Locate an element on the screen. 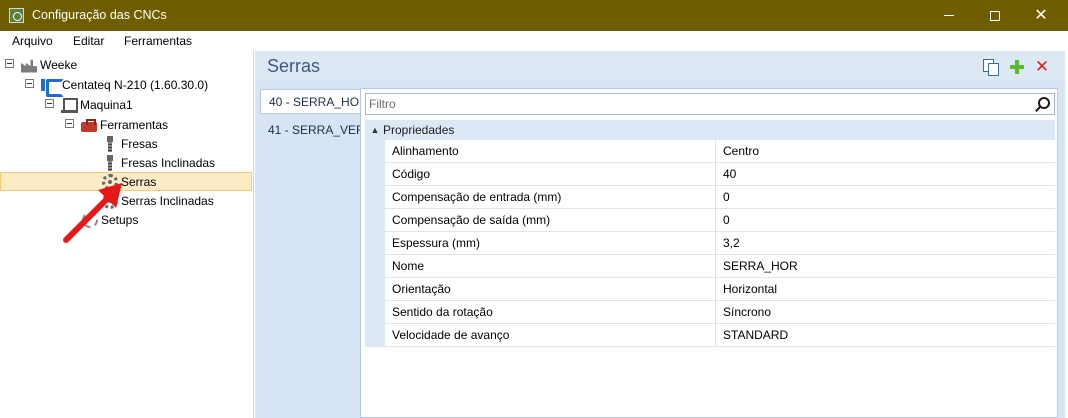 This screenshot has height=418, width=1068. tree-label: Centateq N-210 (1.60.30.0) is located at coordinates (135, 84).